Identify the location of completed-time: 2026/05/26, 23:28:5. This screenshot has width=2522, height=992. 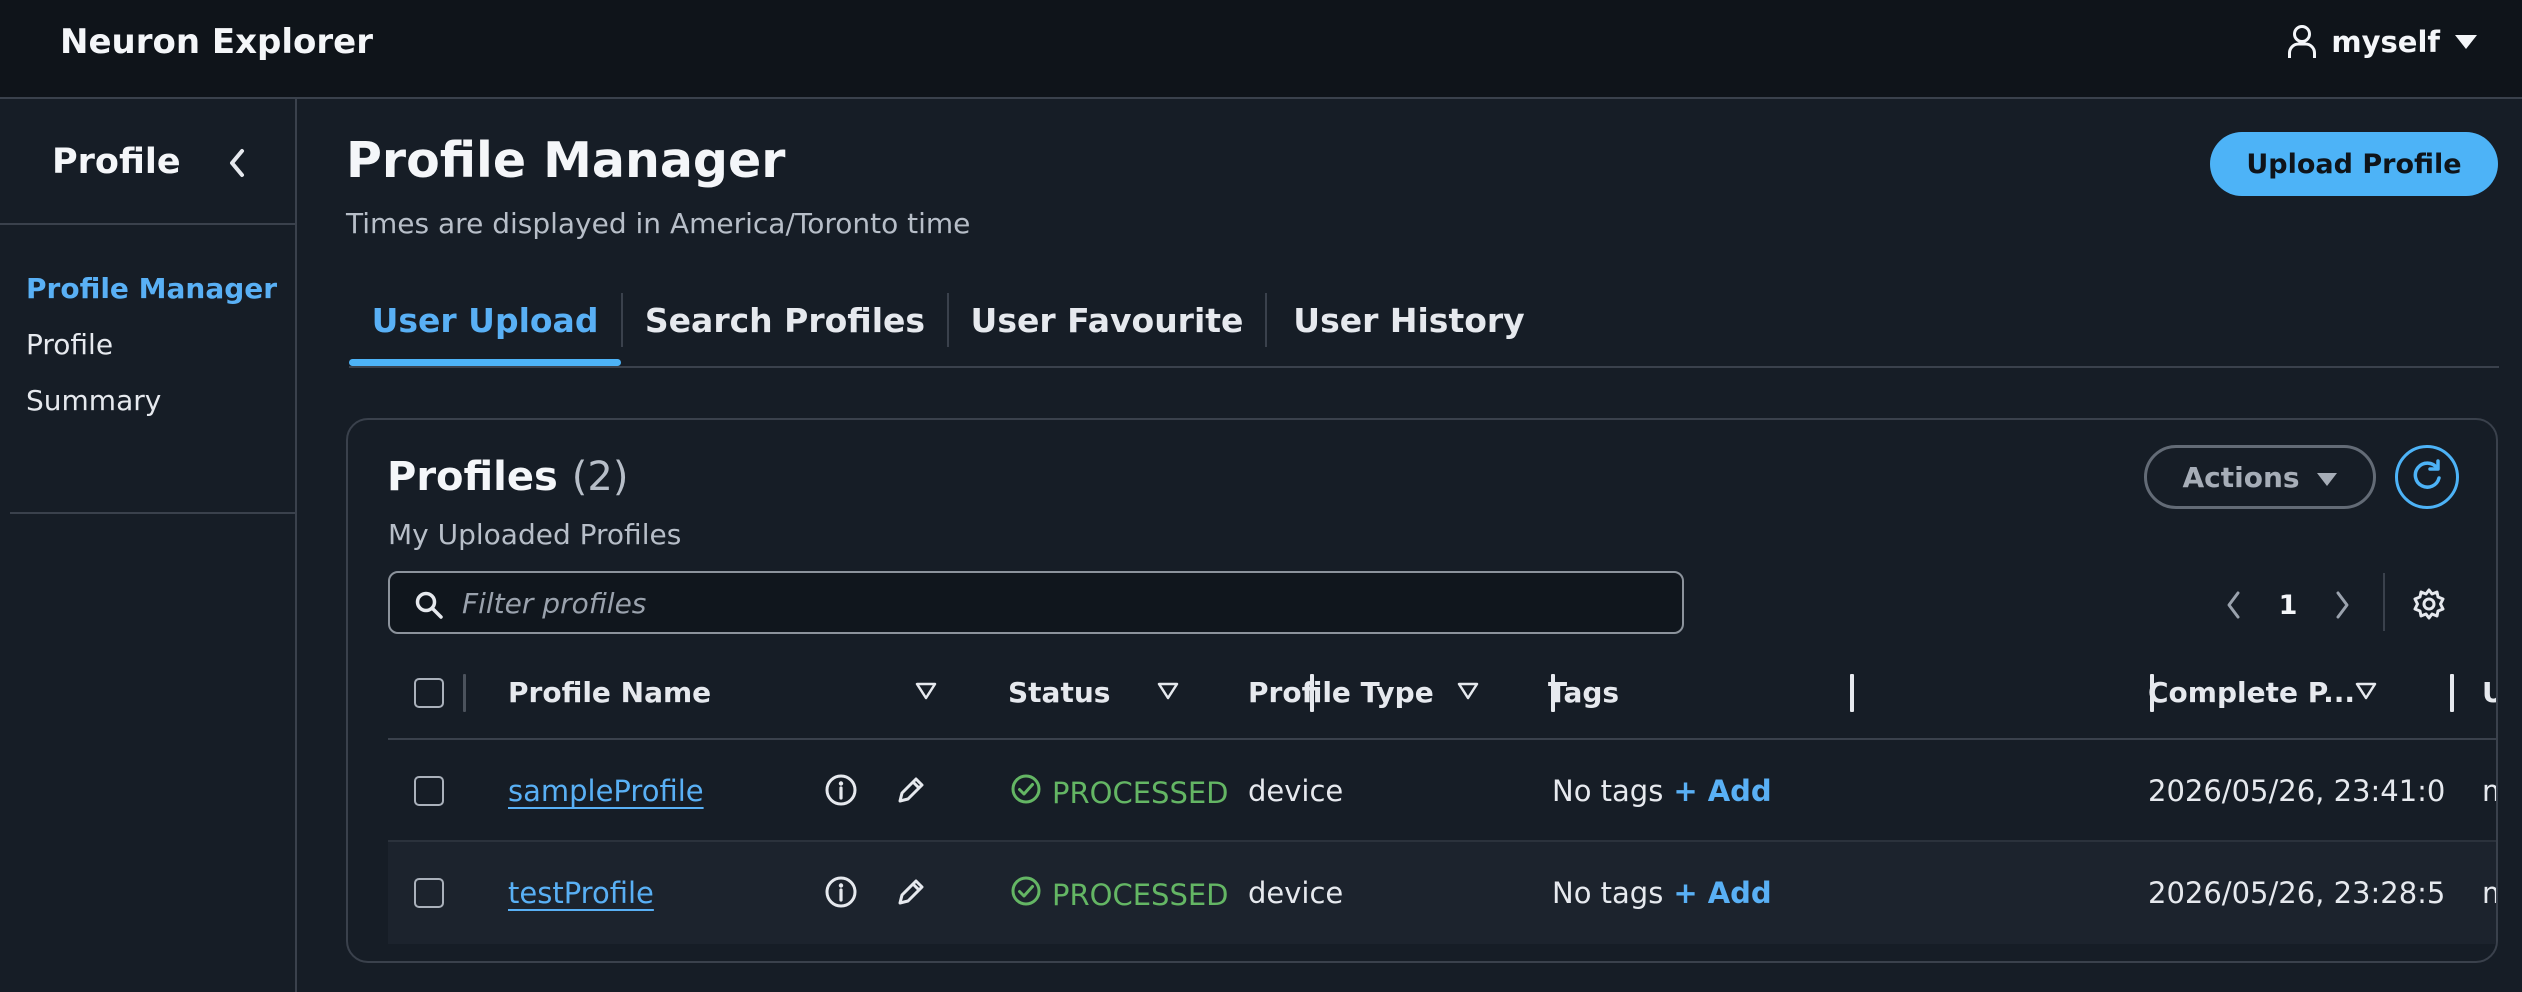
(2297, 893).